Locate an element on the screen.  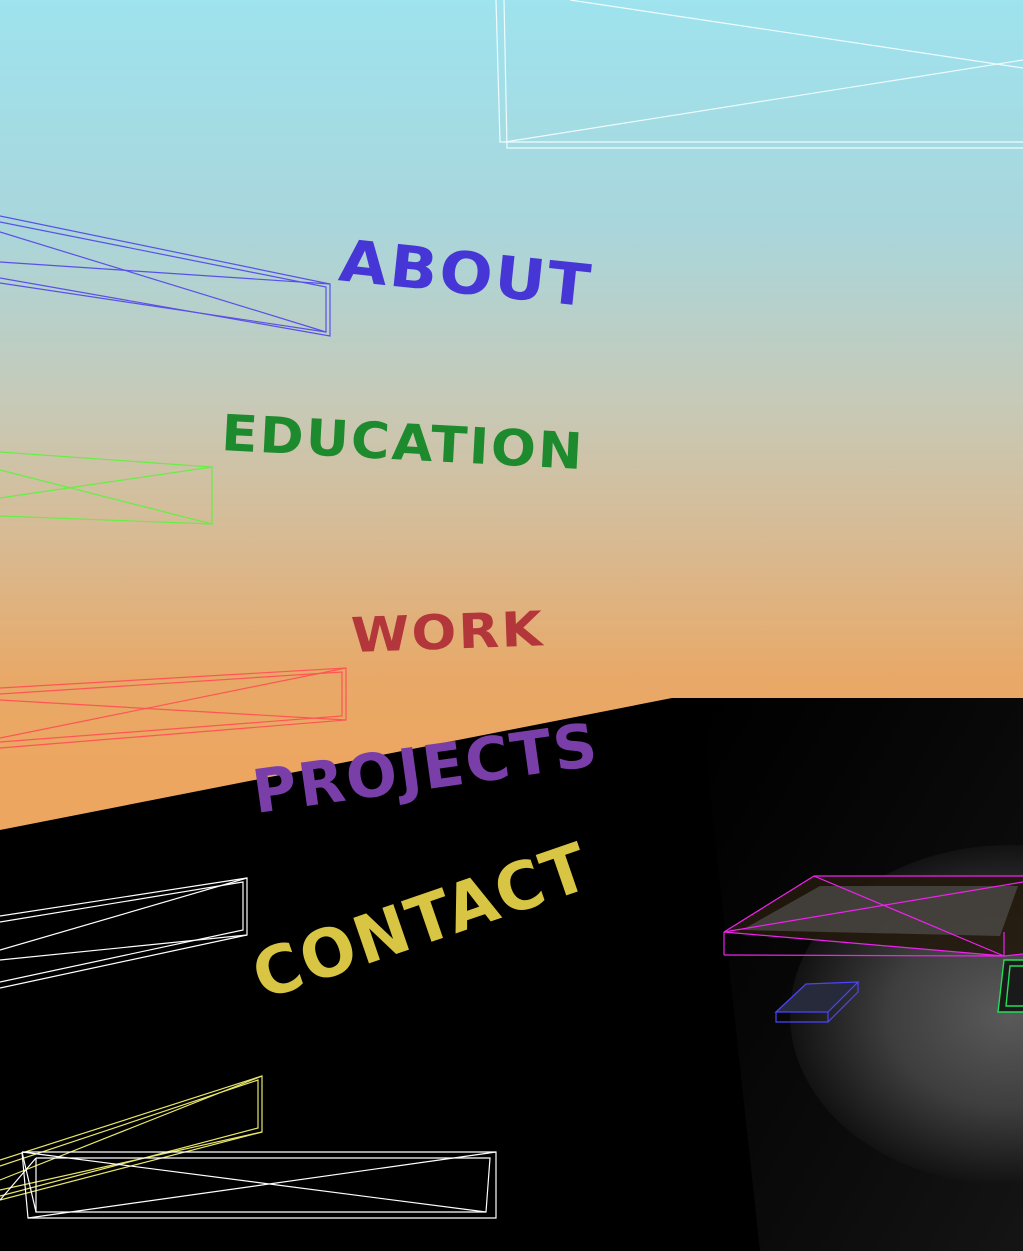
wireframe-box-about is located at coordinates (165, 276).